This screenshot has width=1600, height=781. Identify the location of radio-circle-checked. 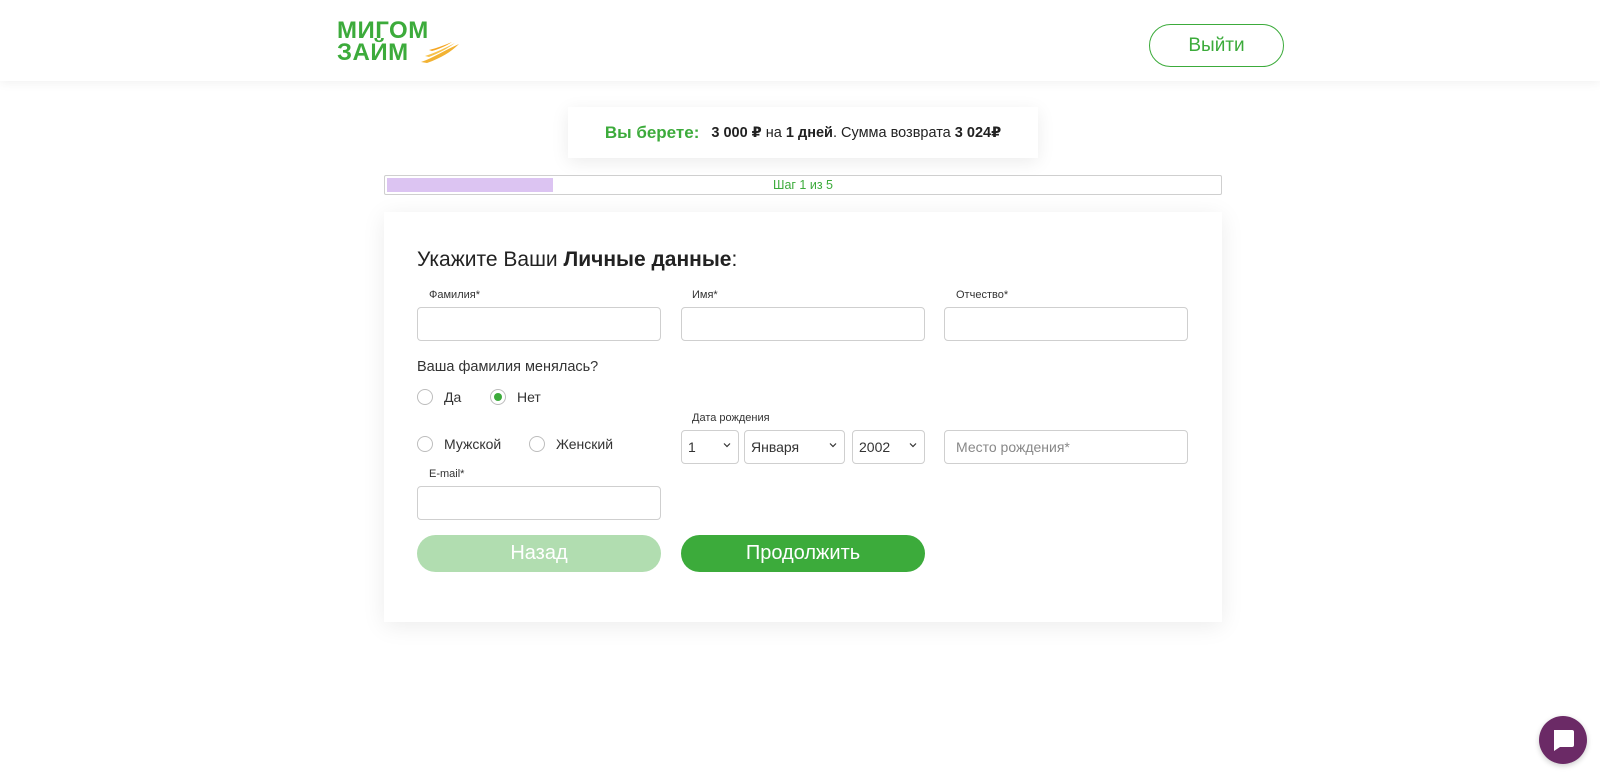
(498, 397).